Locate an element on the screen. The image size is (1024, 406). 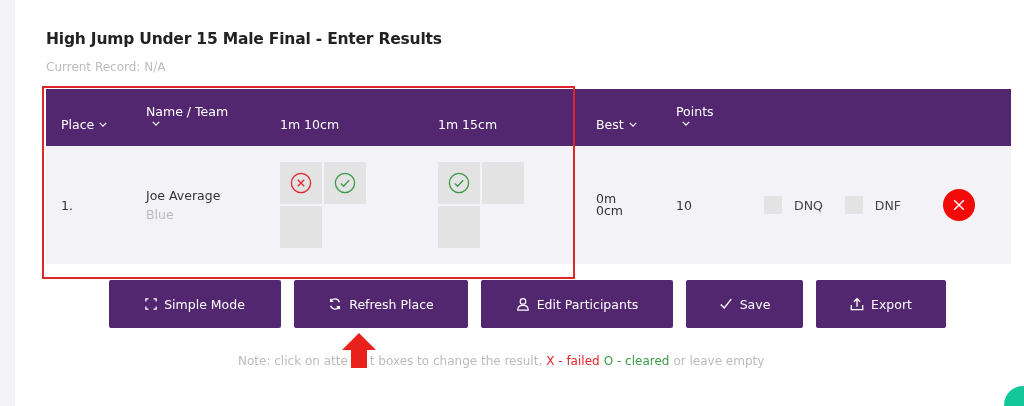
check-icon is located at coordinates (725, 304).